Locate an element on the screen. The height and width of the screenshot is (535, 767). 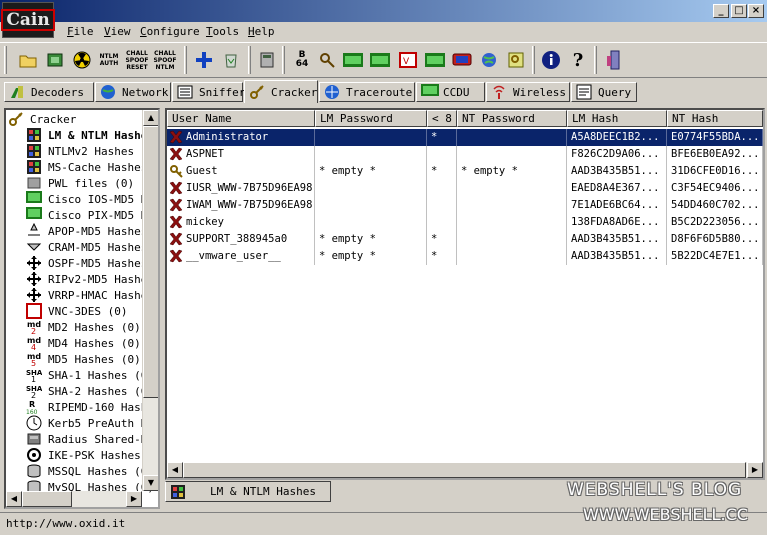
list-horizontal-scrollbar: ◀ ▶ is located at coordinates (465, 470).